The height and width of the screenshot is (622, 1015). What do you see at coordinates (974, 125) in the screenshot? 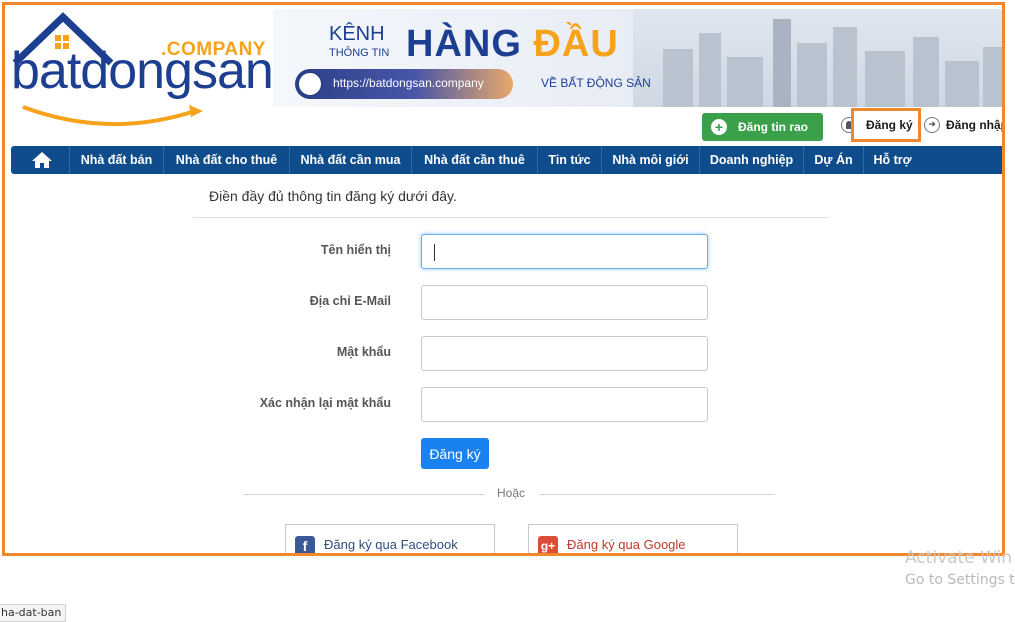
I see `login-link: Đăng nhập` at bounding box center [974, 125].